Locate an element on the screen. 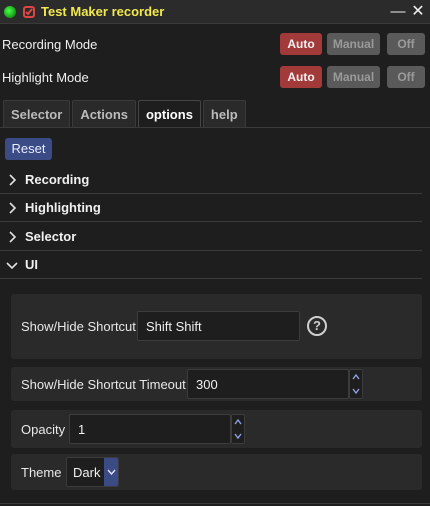  recording-mode-manual-button: Manual is located at coordinates (353, 44).